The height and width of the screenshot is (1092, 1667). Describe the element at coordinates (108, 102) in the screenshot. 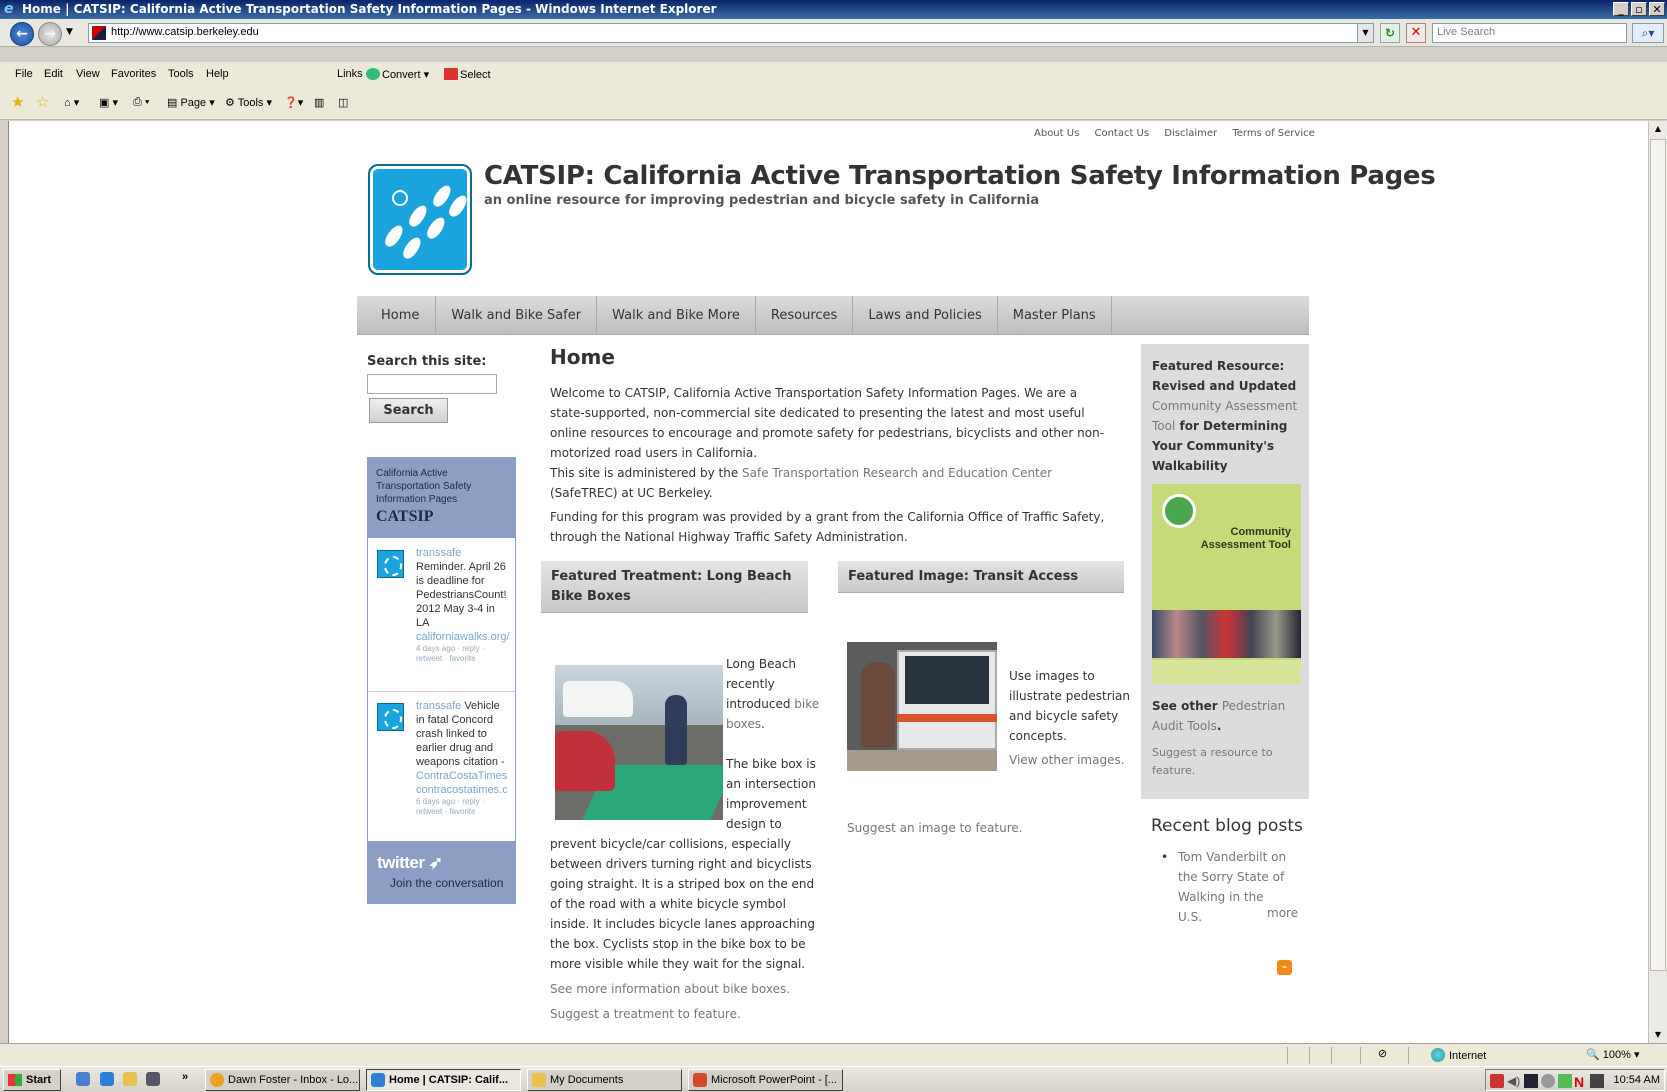

I see `feeds-icon: ▣ ▾` at that location.